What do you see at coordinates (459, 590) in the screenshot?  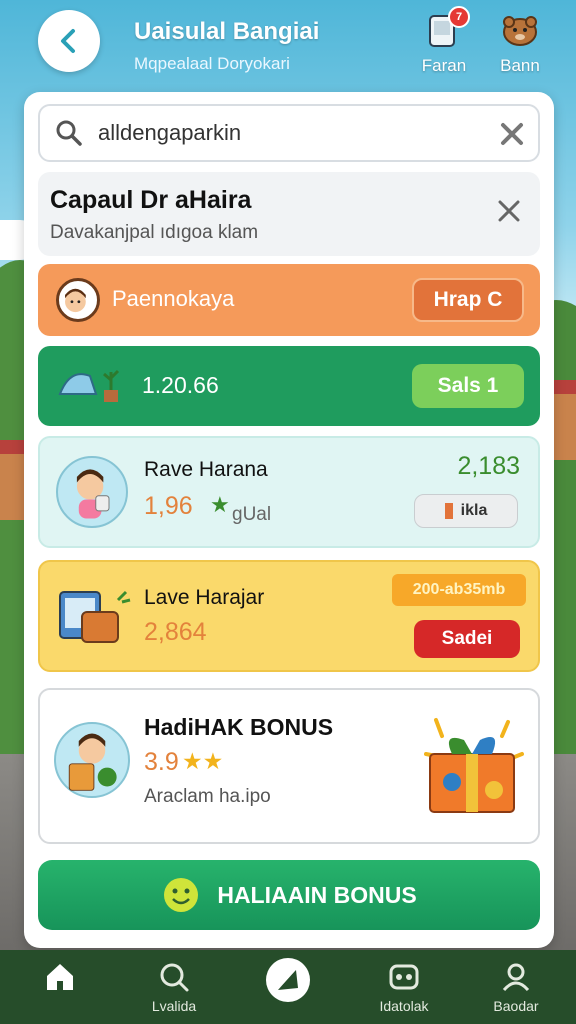 I see `row-tag: 200-ab35mb` at bounding box center [459, 590].